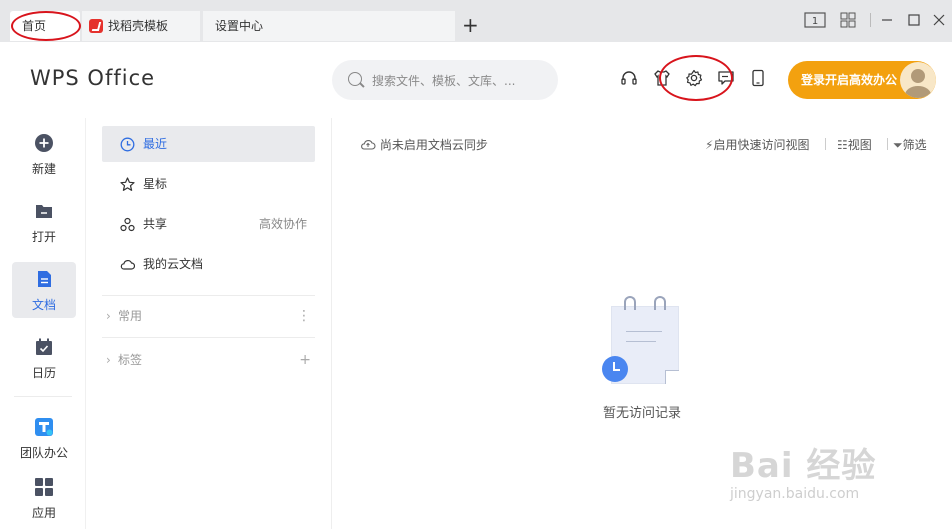  I want to click on group-tags: › 标签 +, so click(210, 360).